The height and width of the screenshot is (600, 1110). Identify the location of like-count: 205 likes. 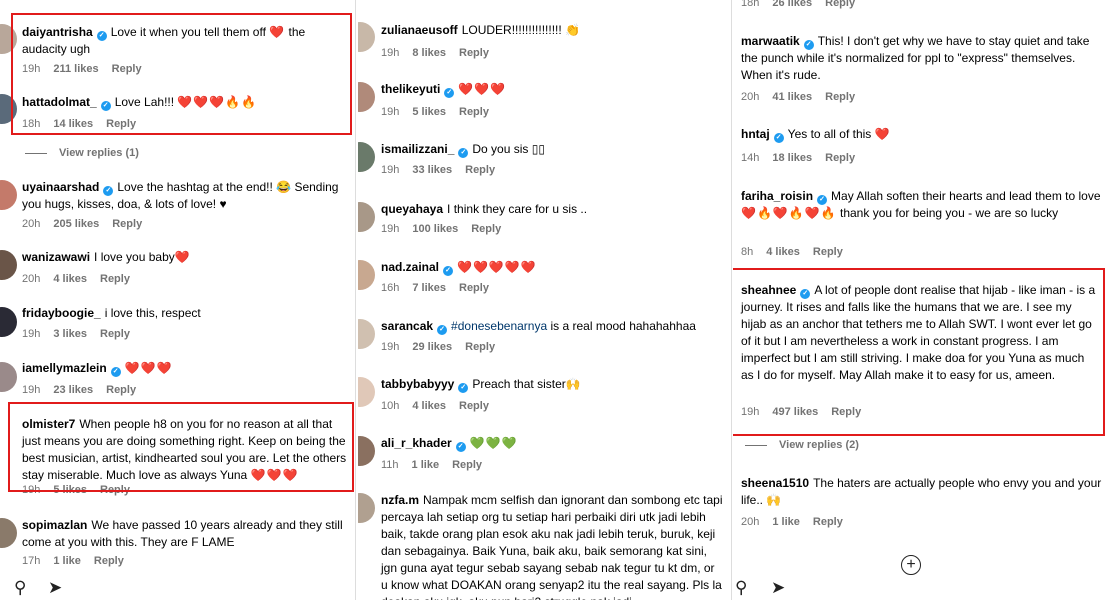
(76, 224).